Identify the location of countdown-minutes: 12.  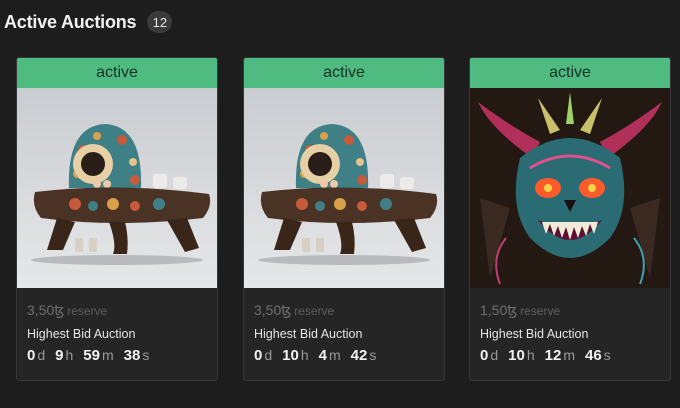
(553, 355).